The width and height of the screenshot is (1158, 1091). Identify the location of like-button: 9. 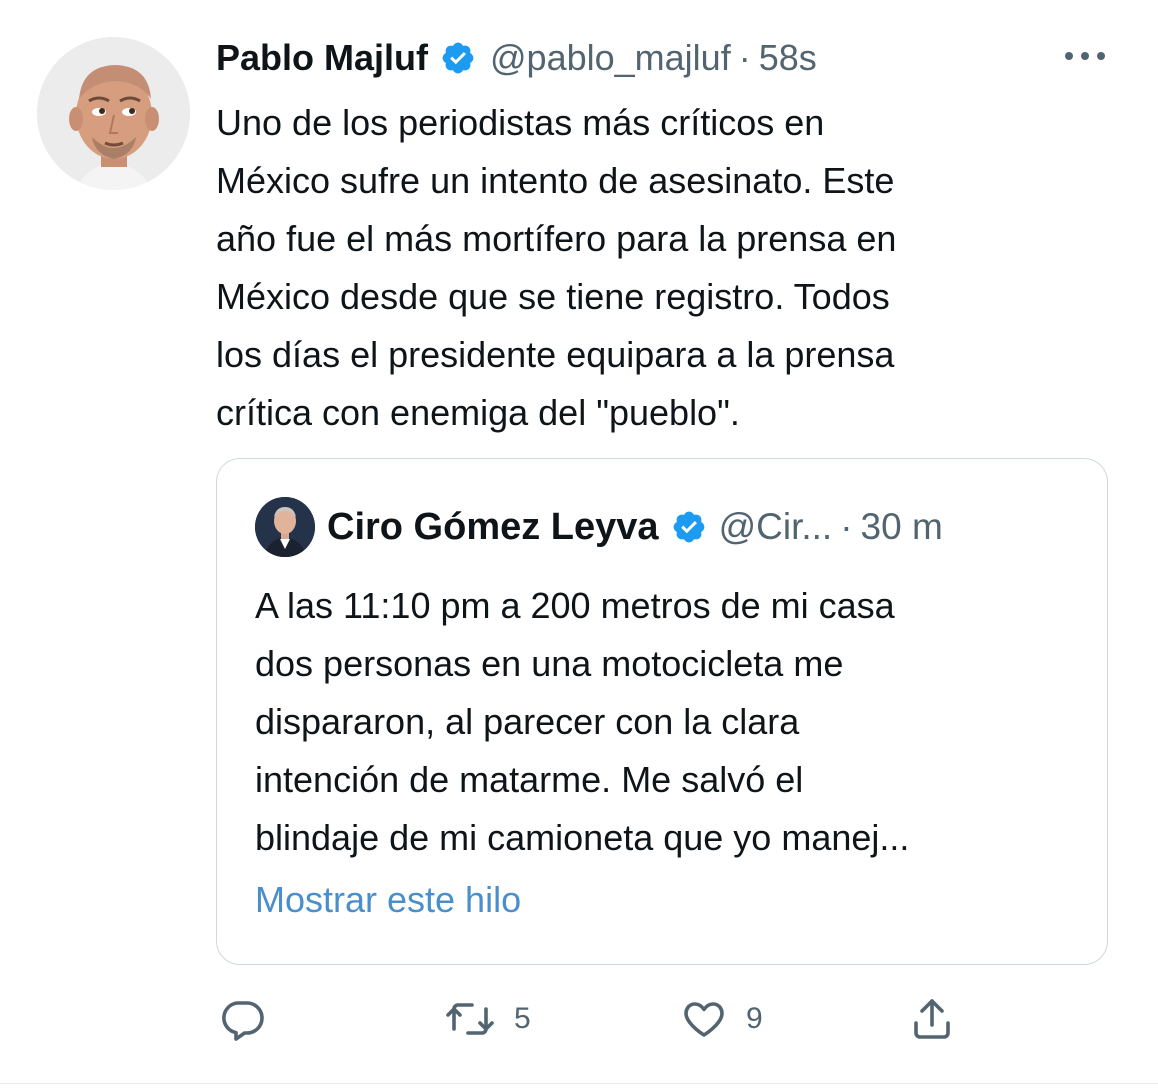
(721, 1019).